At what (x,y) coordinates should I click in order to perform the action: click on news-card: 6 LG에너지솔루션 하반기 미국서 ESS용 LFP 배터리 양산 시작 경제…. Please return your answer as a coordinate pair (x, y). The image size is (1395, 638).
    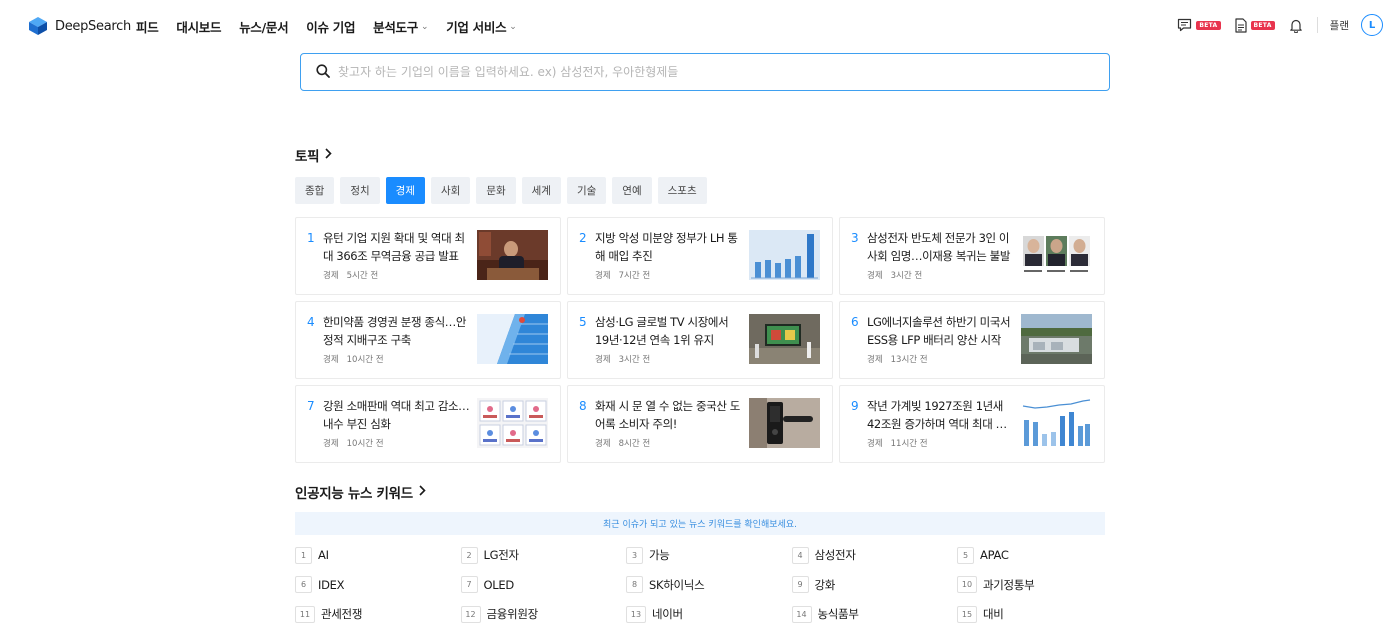
    Looking at the image, I should click on (972, 340).